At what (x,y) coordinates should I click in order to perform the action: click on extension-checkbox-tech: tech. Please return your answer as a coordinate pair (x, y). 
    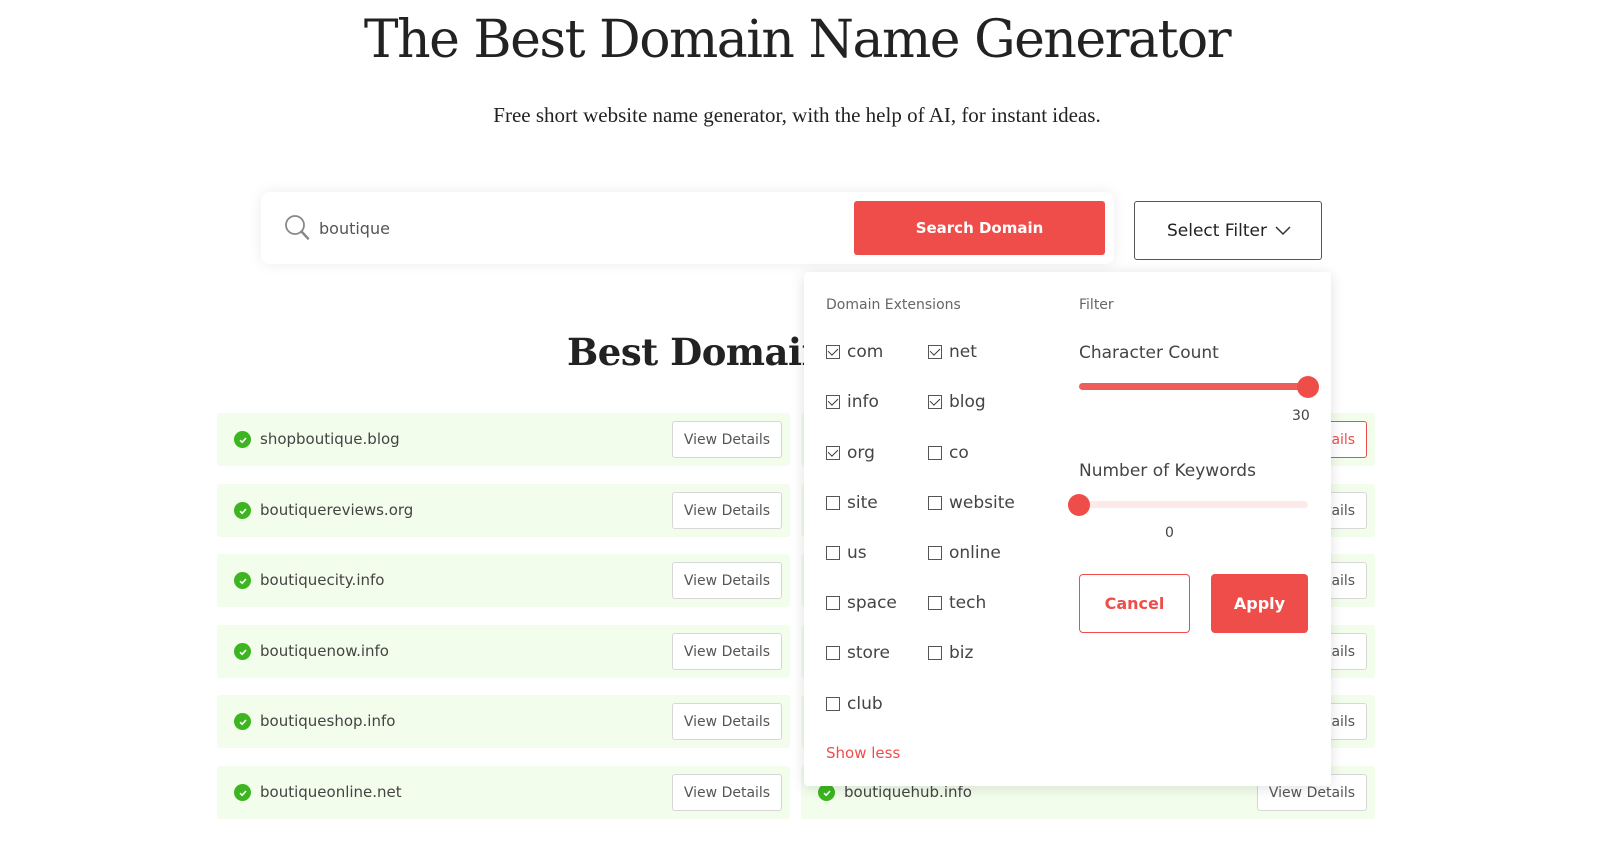
    Looking at the image, I should click on (957, 603).